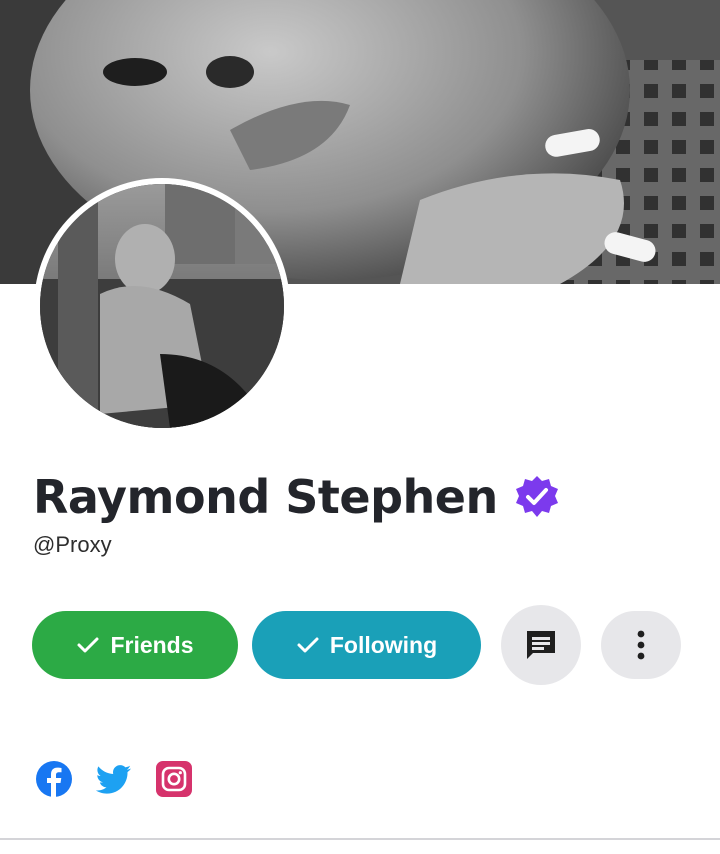  I want to click on more-options-button, so click(641, 645).